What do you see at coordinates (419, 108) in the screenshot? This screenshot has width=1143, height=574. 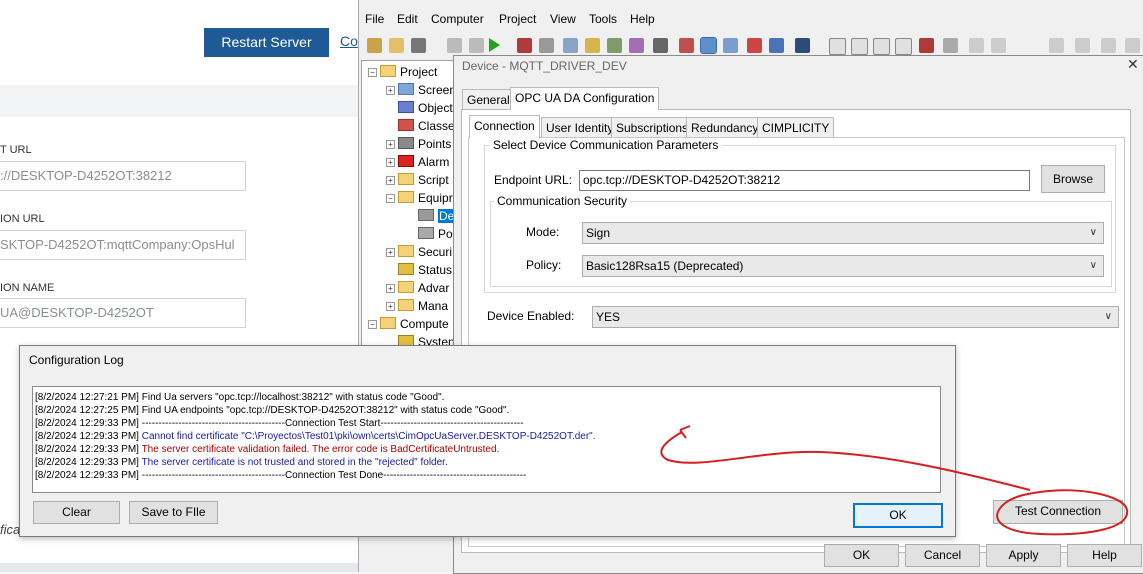 I see `tree-node-objects: +Object` at bounding box center [419, 108].